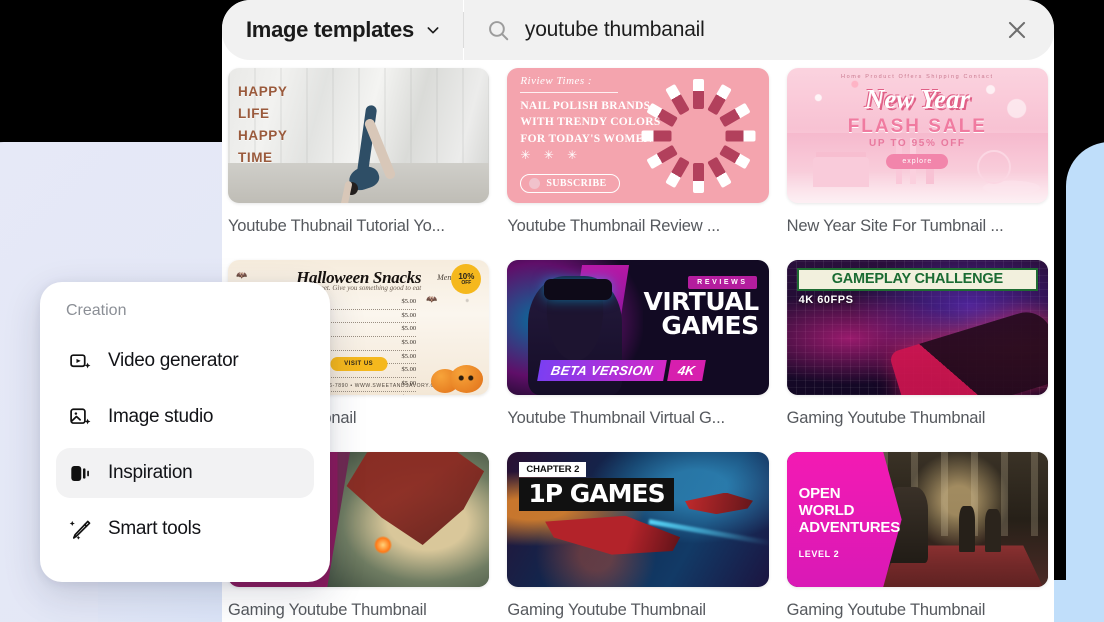 Image resolution: width=1104 pixels, height=622 pixels. I want to click on thumbnail-cta: VISIT US, so click(359, 364).